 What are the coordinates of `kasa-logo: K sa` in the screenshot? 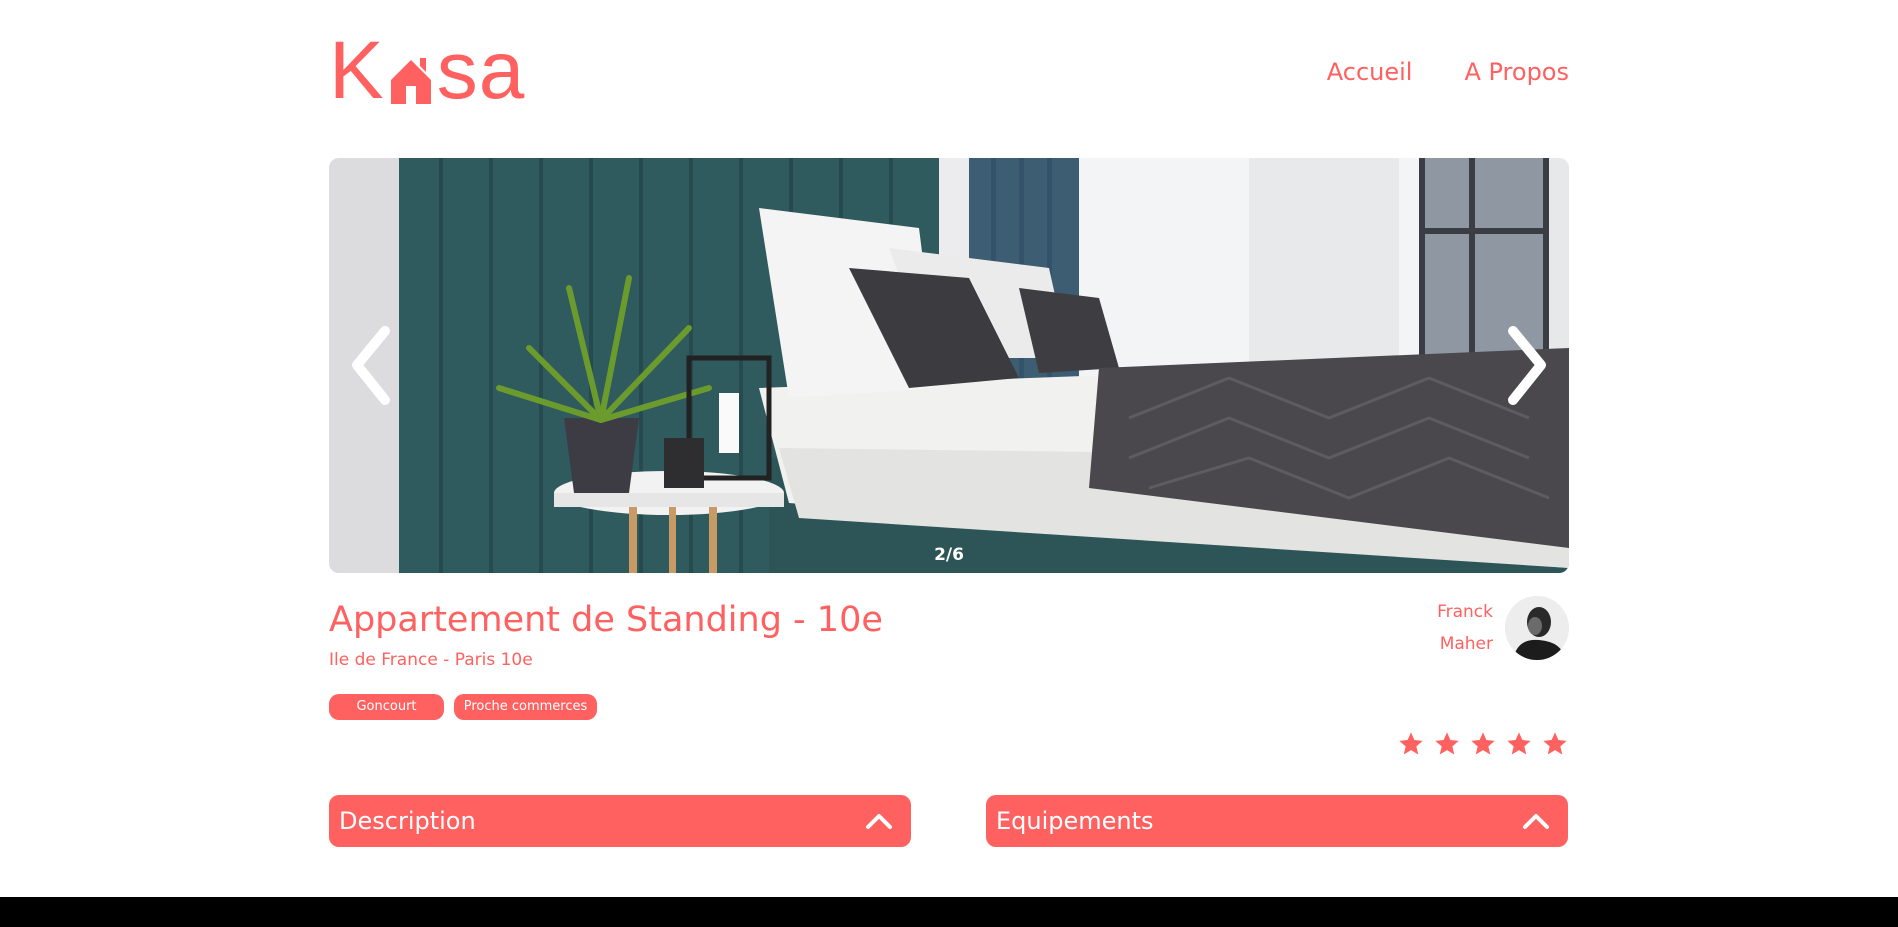 It's located at (427, 70).